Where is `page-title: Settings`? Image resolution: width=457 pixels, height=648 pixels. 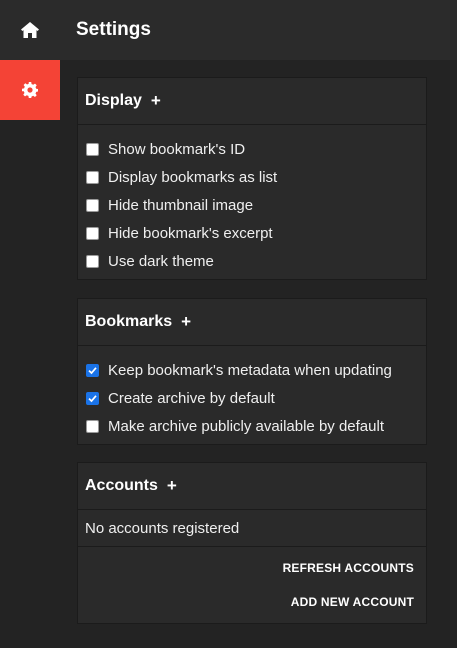 page-title: Settings is located at coordinates (113, 29).